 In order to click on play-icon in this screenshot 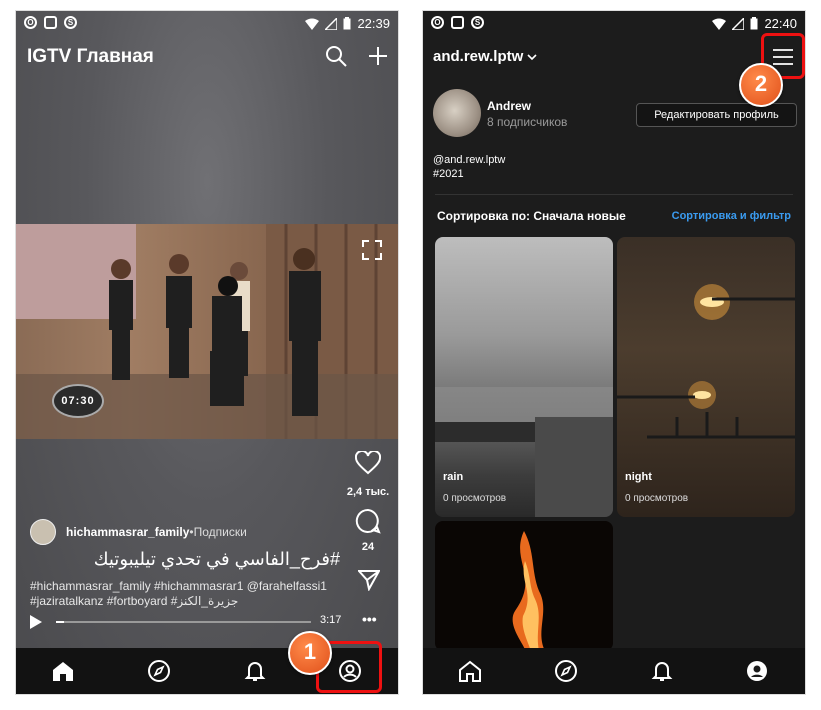, I will do `click(36, 622)`.